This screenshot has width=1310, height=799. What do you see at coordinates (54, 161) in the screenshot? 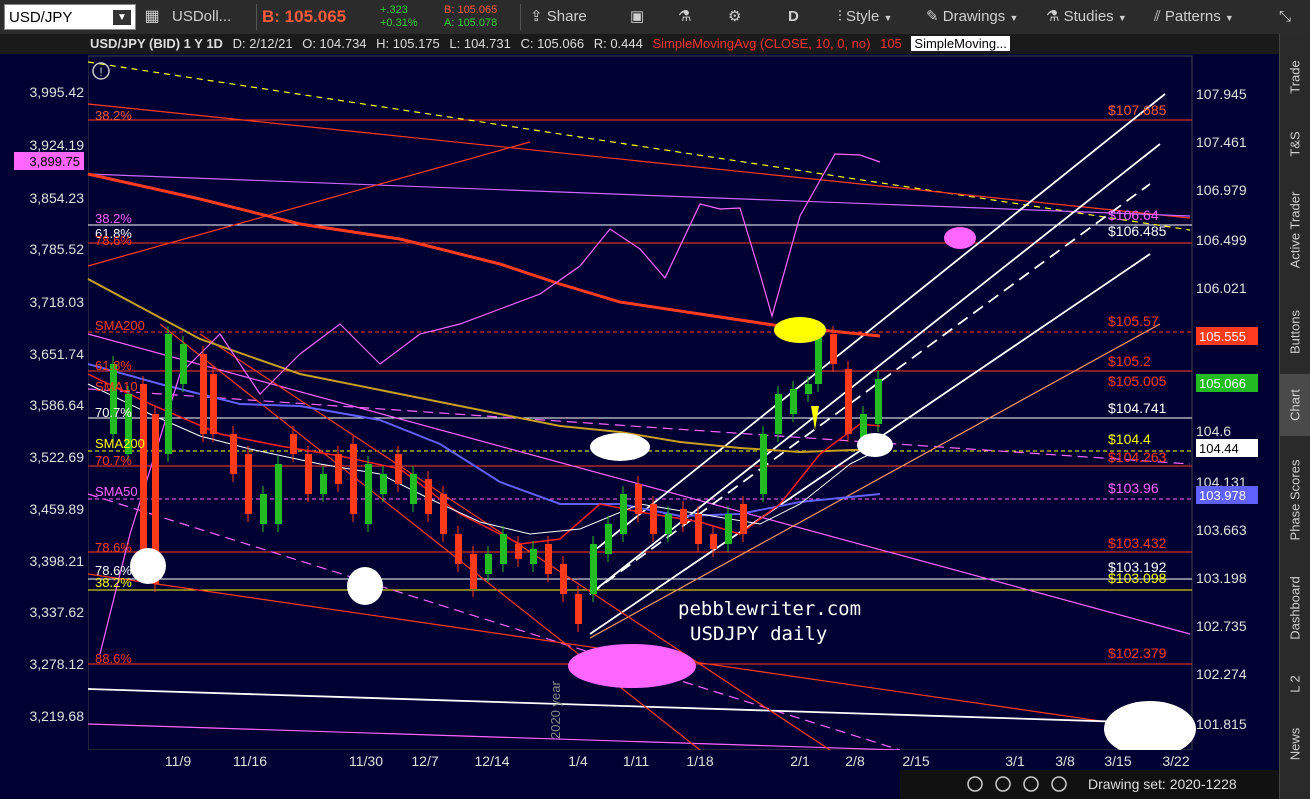
I see `left-axis-marker: 3,899.75` at bounding box center [54, 161].